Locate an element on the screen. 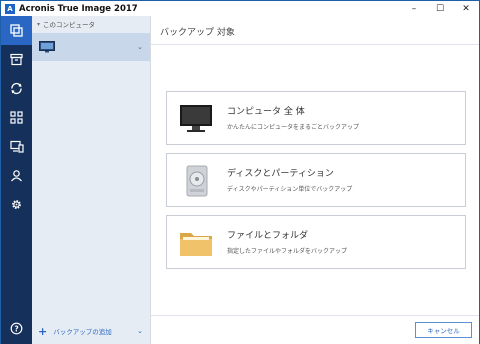 This screenshot has height=344, width=480. close-button: ✕ is located at coordinates (466, 8).